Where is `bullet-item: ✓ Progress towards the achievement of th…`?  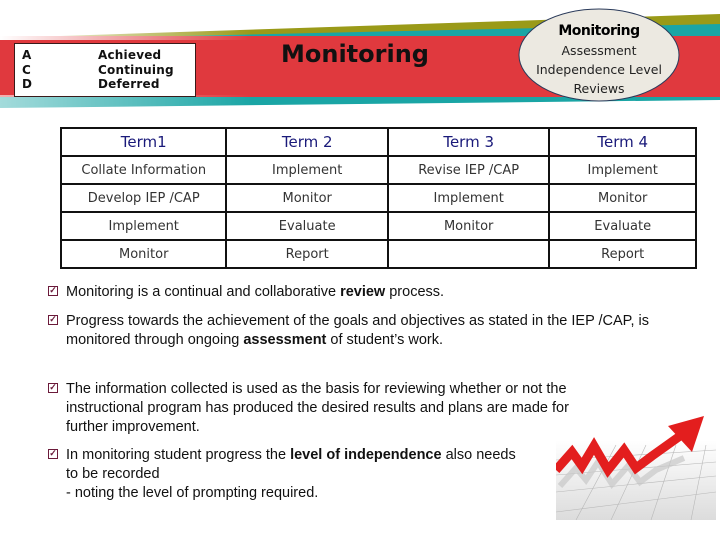
bullet-item: ✓ Progress towards the achievement of th… is located at coordinates (357, 331).